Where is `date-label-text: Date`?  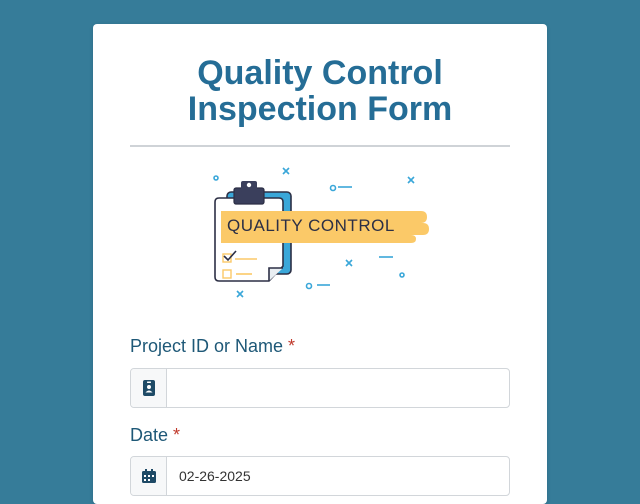
date-label-text: Date is located at coordinates (149, 435).